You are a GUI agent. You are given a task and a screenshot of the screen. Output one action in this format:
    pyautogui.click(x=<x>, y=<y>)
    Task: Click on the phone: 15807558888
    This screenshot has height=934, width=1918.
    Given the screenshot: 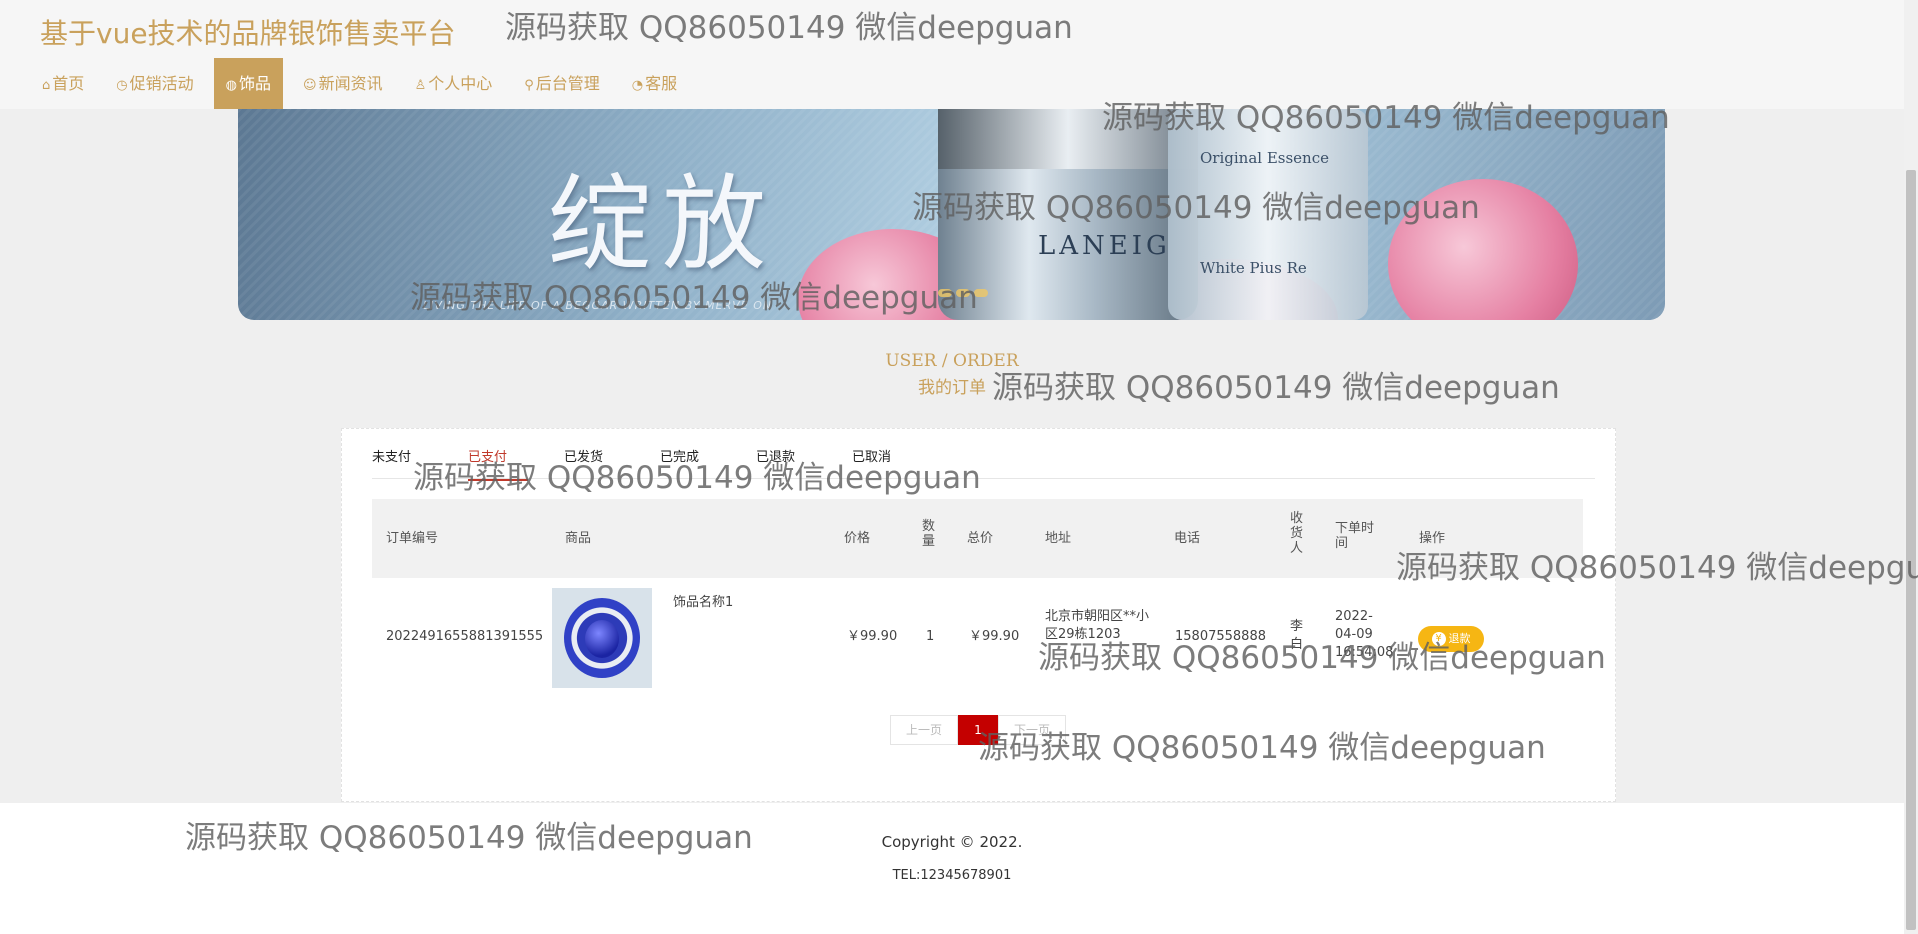 What is the action you would take?
    pyautogui.click(x=1220, y=636)
    